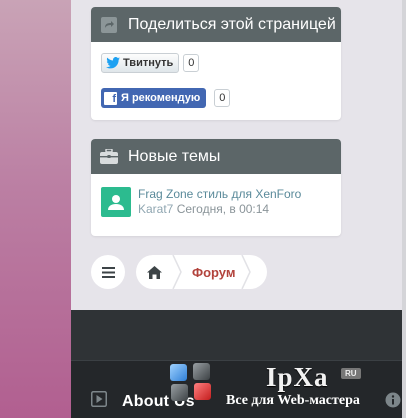 The image size is (406, 418). I want to click on play-icon, so click(99, 401).